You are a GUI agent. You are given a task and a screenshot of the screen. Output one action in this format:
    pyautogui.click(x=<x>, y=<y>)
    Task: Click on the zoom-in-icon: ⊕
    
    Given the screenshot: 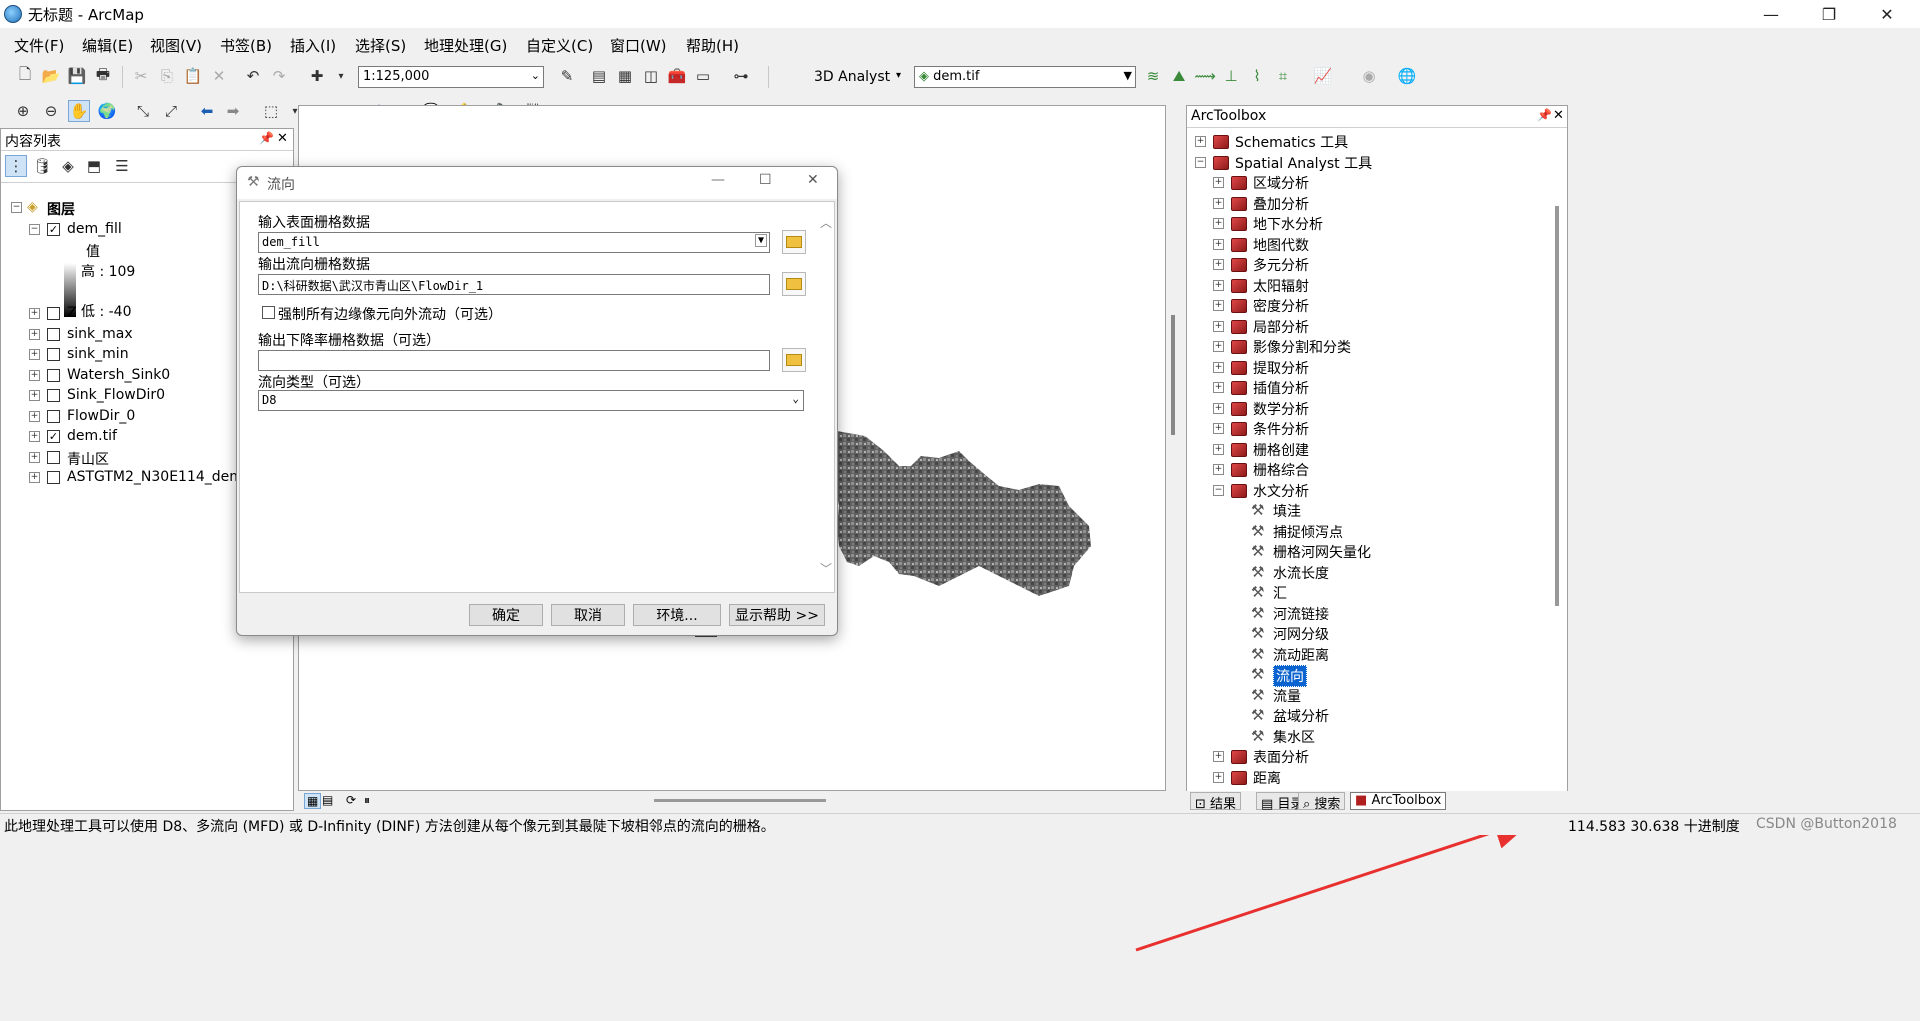 What is the action you would take?
    pyautogui.click(x=23, y=111)
    